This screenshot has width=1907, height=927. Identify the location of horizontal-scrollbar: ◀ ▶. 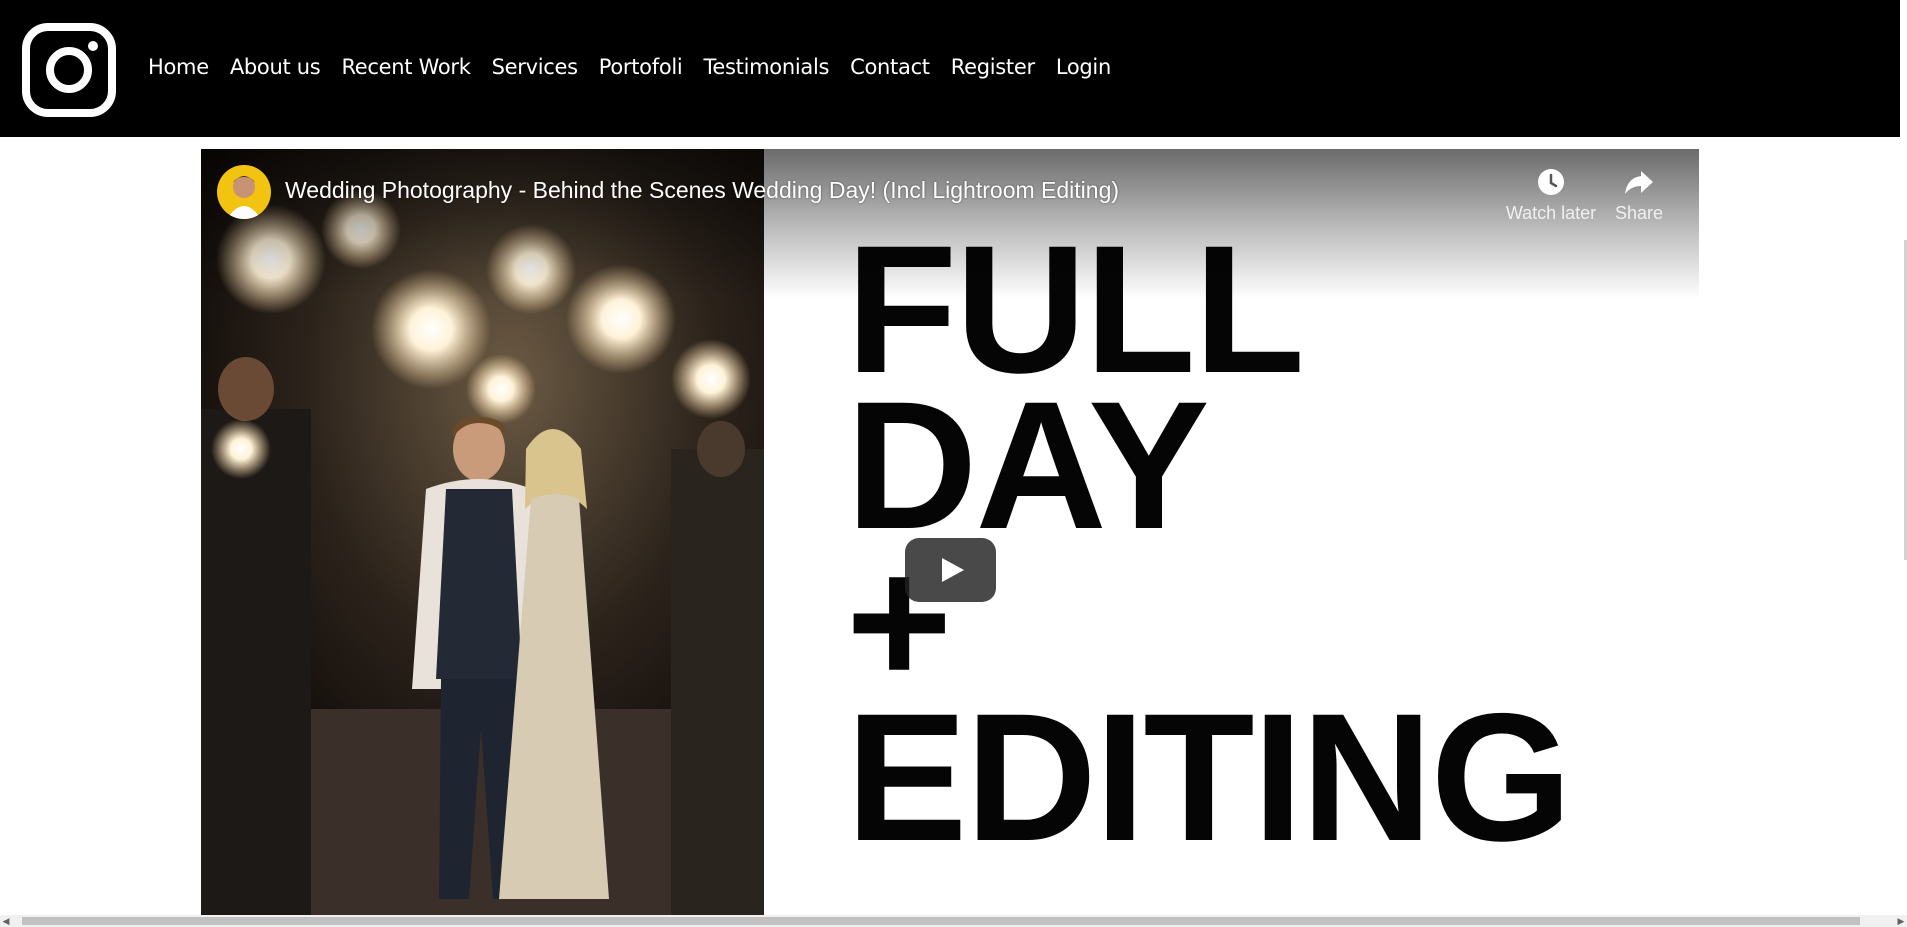
(953, 921).